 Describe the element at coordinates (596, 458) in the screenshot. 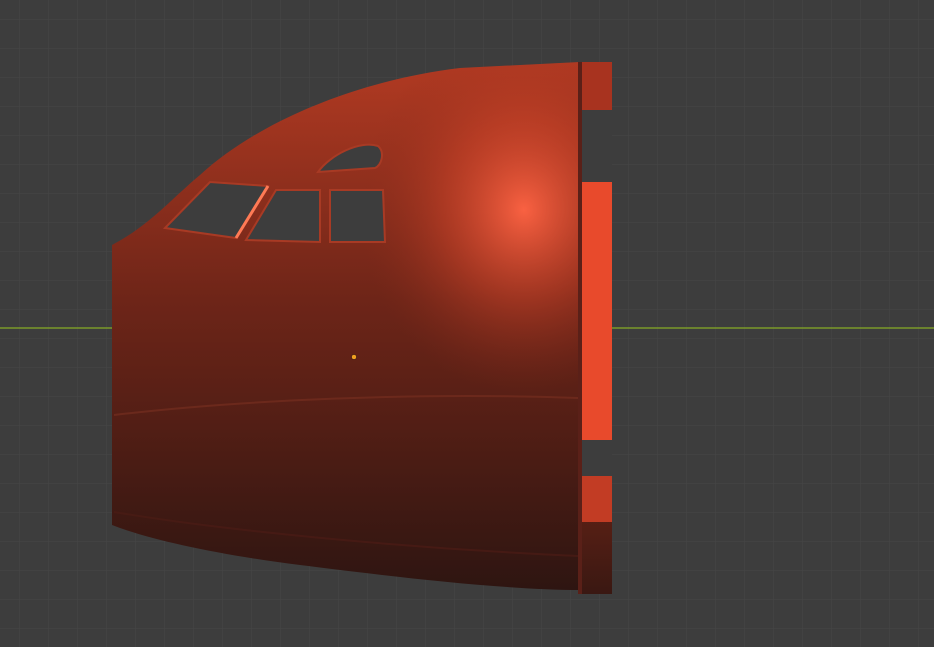

I see `rim-cutout-bottom` at that location.